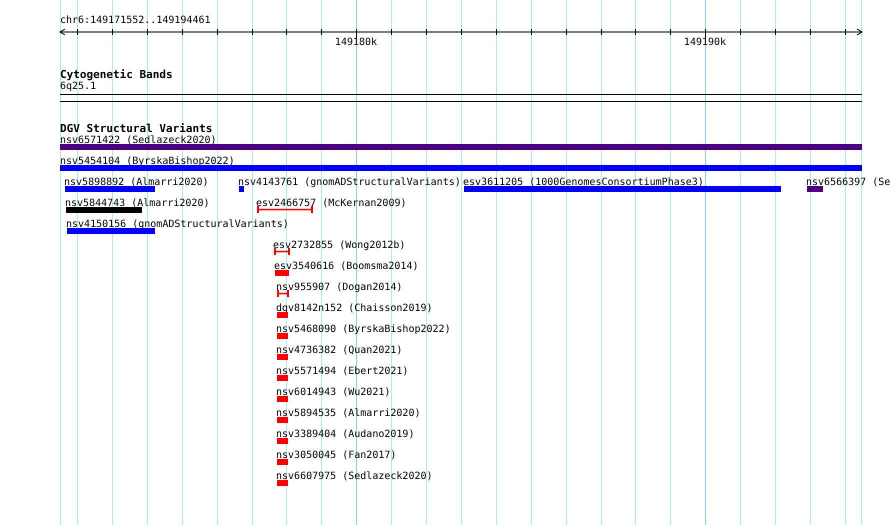 Image resolution: width=890 pixels, height=525 pixels. Describe the element at coordinates (177, 225) in the screenshot. I see `variant-label: nsv4150156 (gnomADStructuralVariants)` at that location.